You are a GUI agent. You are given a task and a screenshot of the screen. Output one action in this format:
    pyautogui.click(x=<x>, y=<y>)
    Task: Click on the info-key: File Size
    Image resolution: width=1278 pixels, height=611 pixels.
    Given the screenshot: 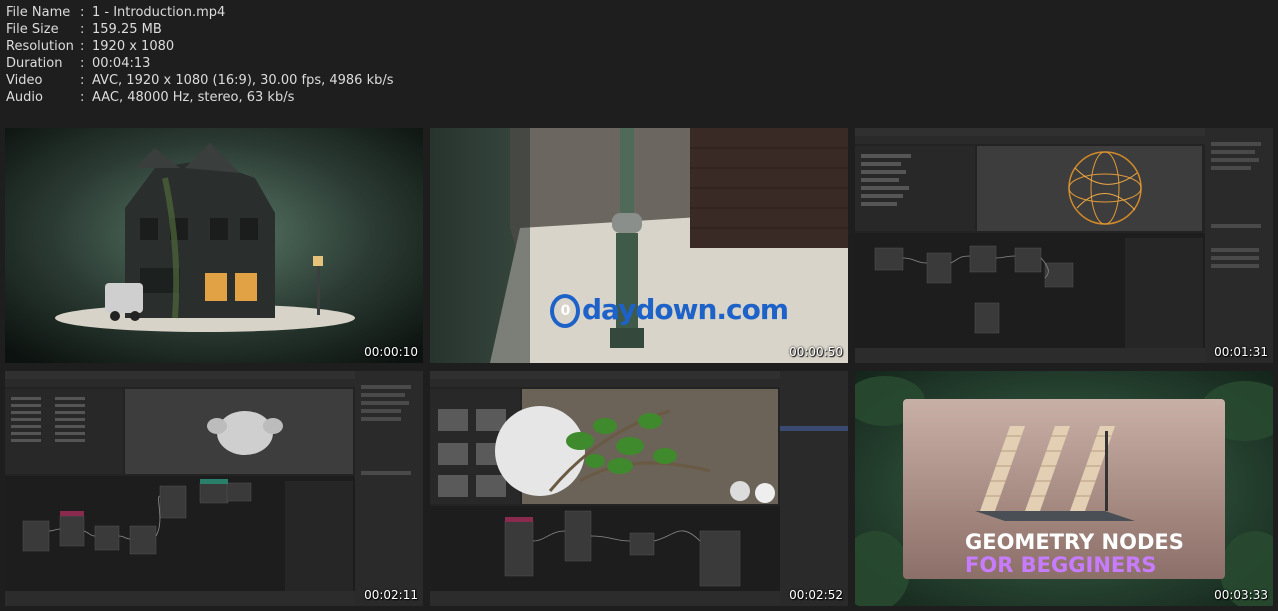 What is the action you would take?
    pyautogui.click(x=32, y=29)
    